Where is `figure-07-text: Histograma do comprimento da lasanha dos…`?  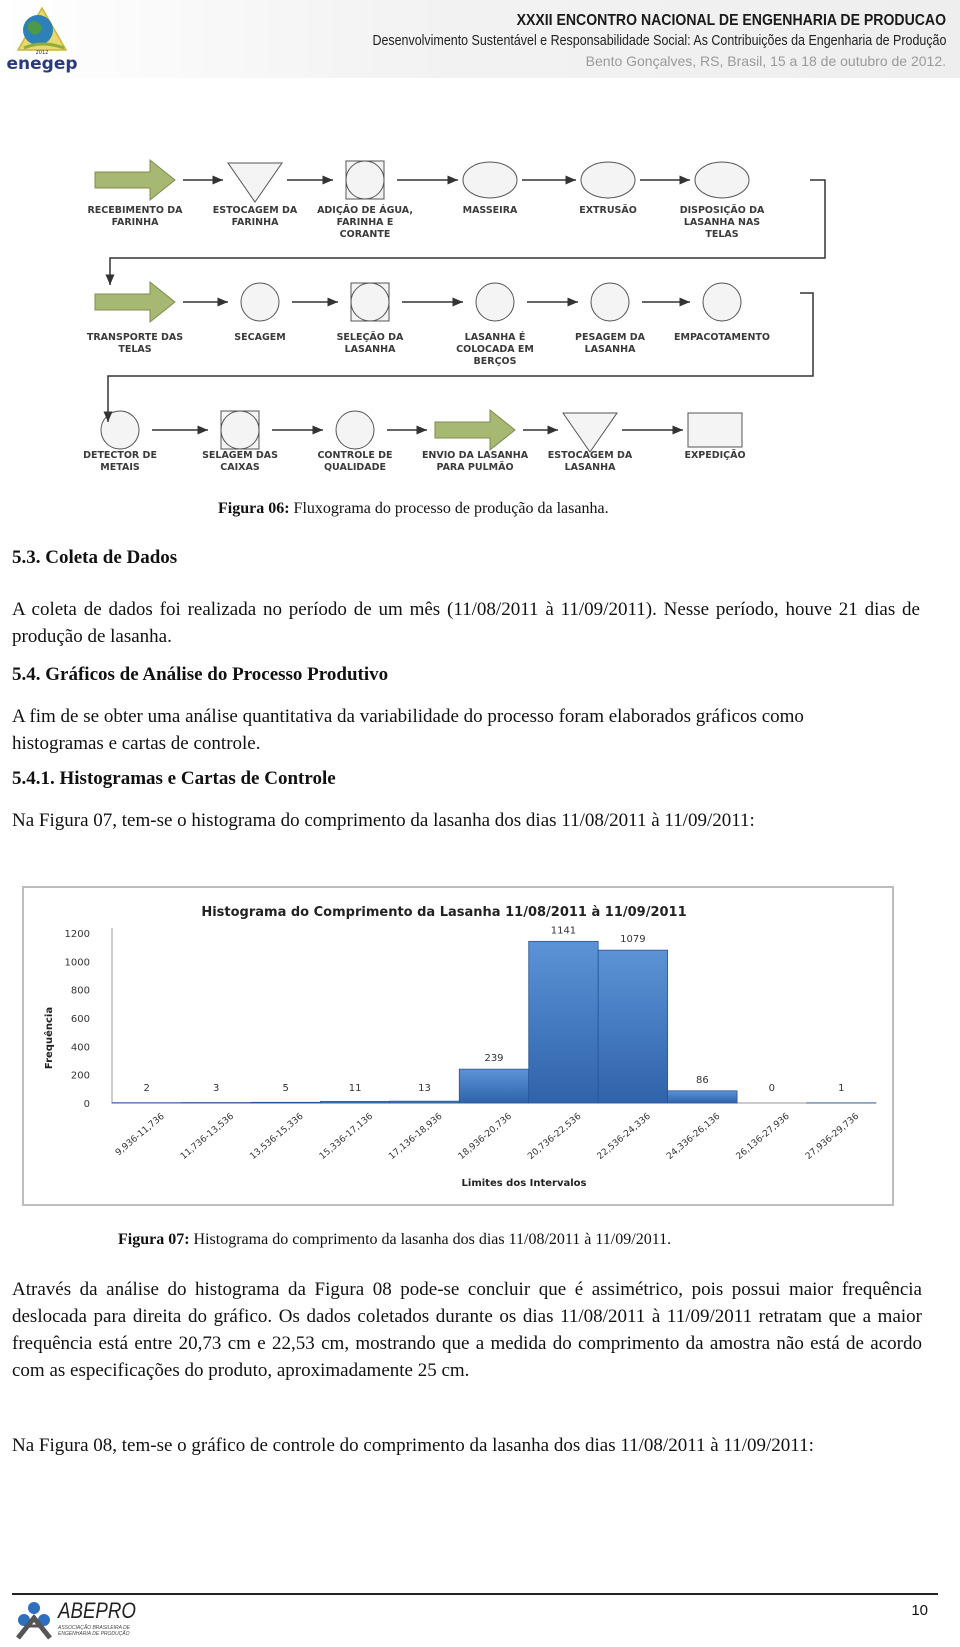 figure-07-text: Histograma do comprimento da lasanha dos… is located at coordinates (431, 1239).